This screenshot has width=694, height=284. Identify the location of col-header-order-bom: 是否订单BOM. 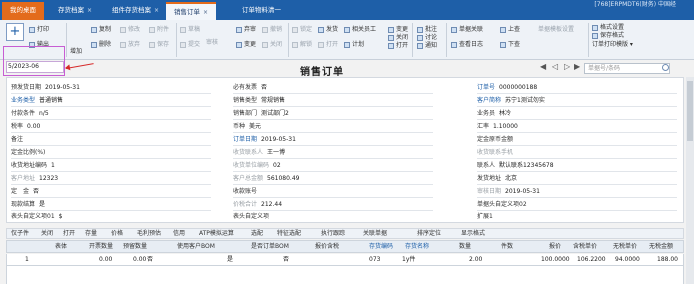
(270, 247).